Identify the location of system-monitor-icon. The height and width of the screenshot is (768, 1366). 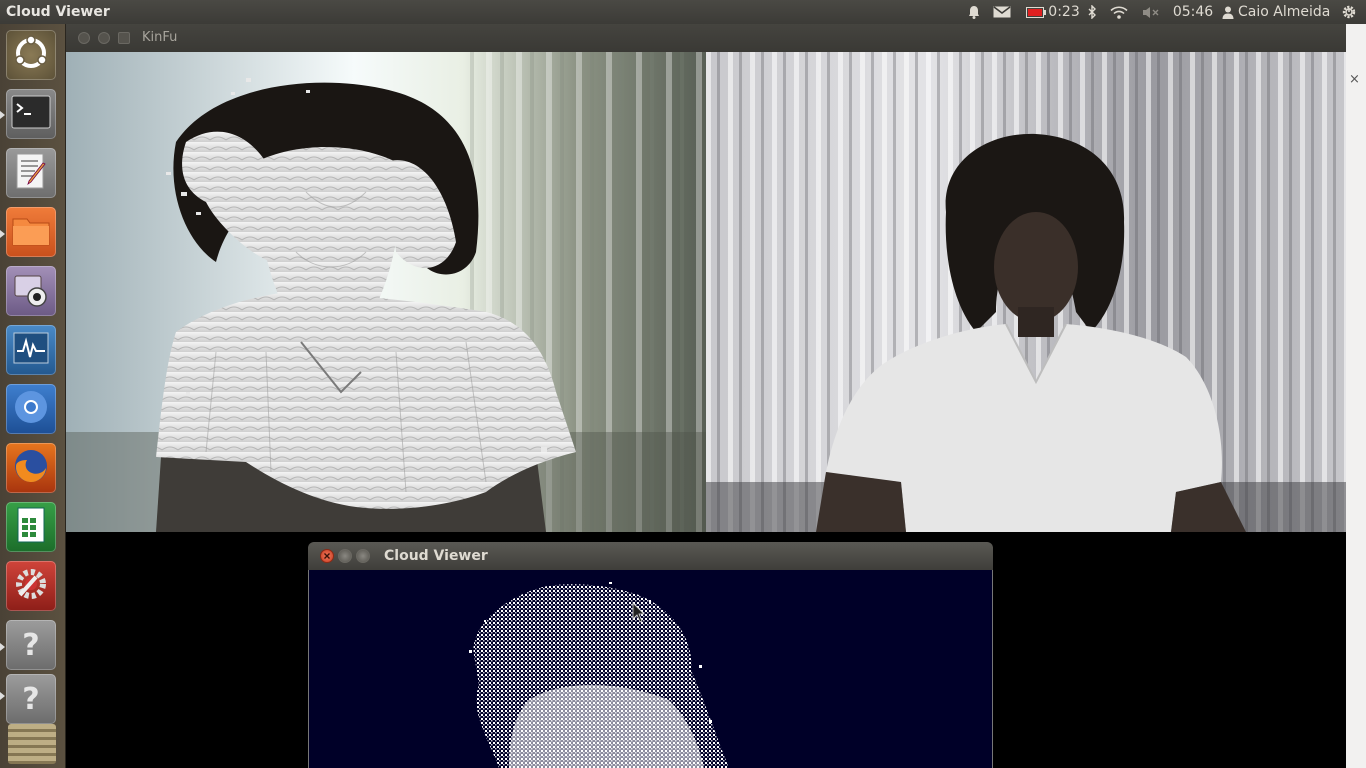
(31, 350).